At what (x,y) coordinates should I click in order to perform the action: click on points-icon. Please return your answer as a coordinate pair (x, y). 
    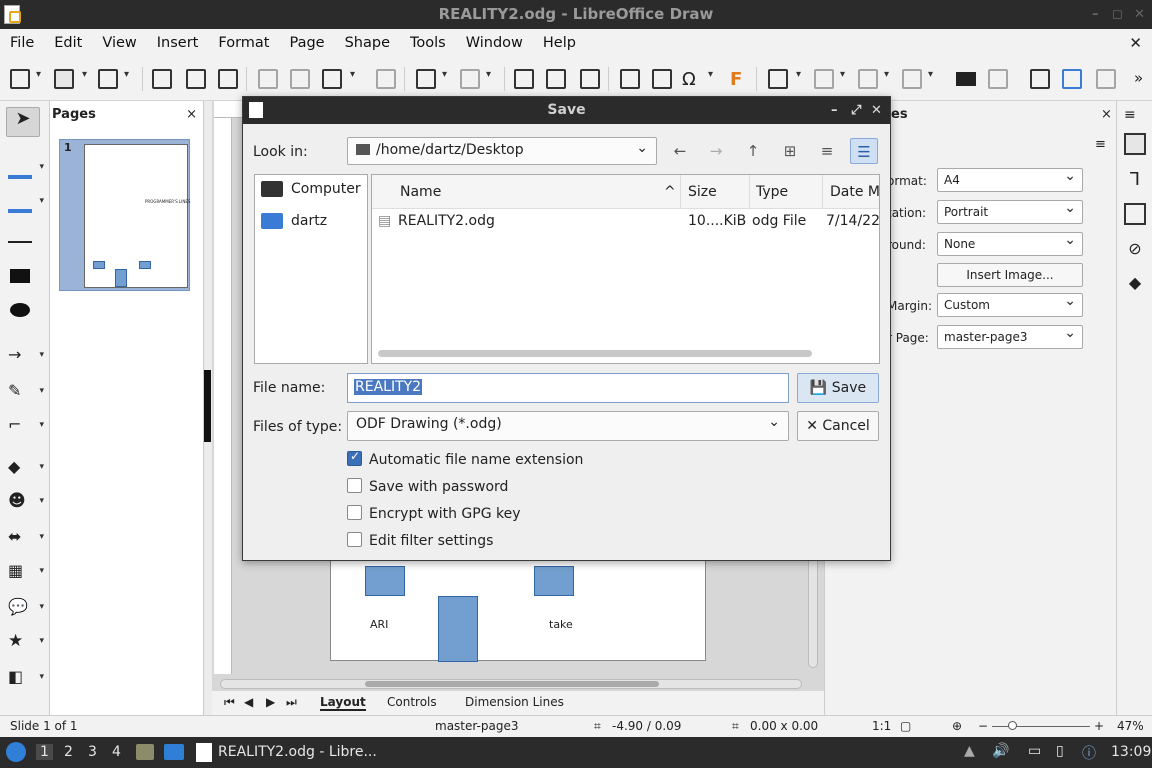
    Looking at the image, I should click on (1040, 79).